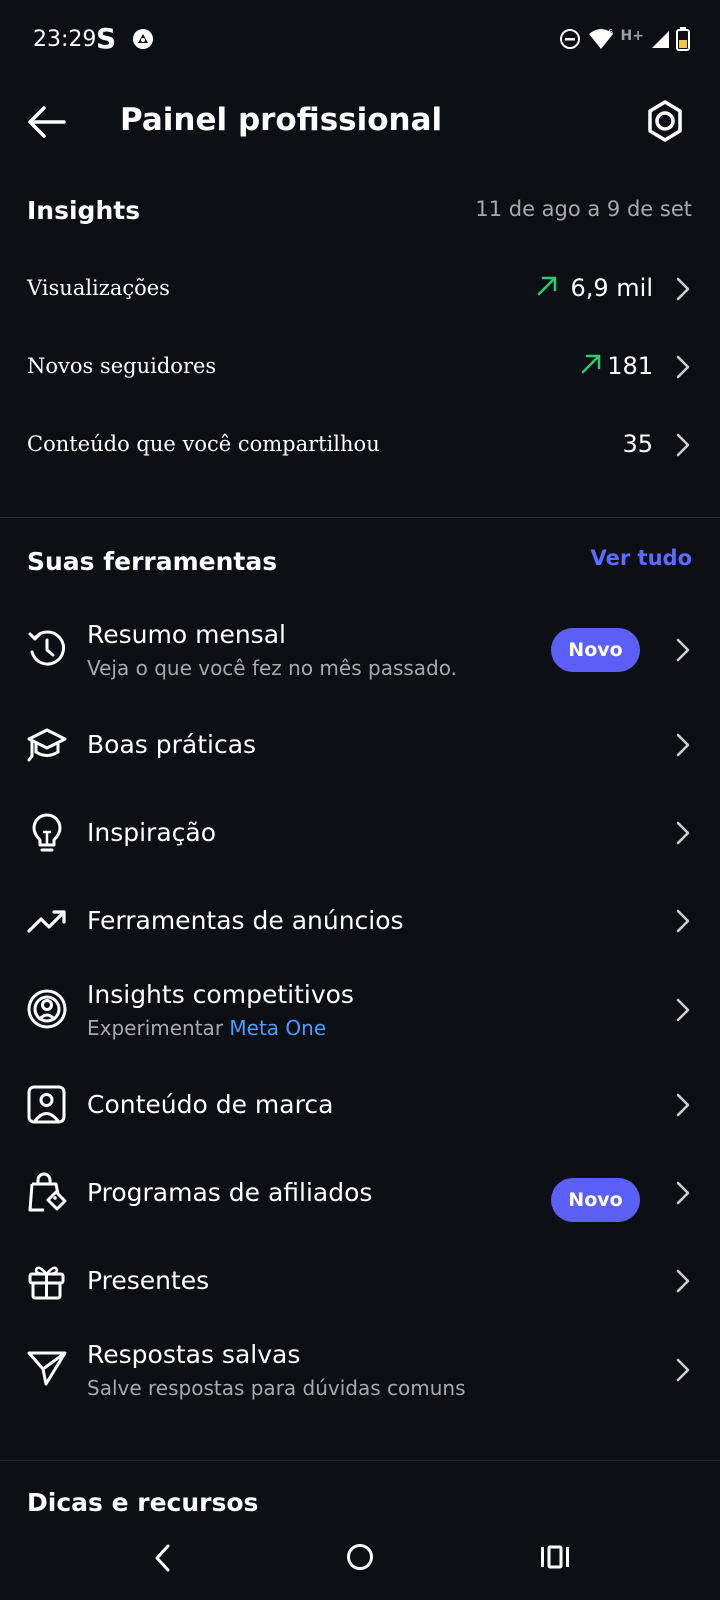  What do you see at coordinates (47, 833) in the screenshot?
I see `lightbulb-icon` at bounding box center [47, 833].